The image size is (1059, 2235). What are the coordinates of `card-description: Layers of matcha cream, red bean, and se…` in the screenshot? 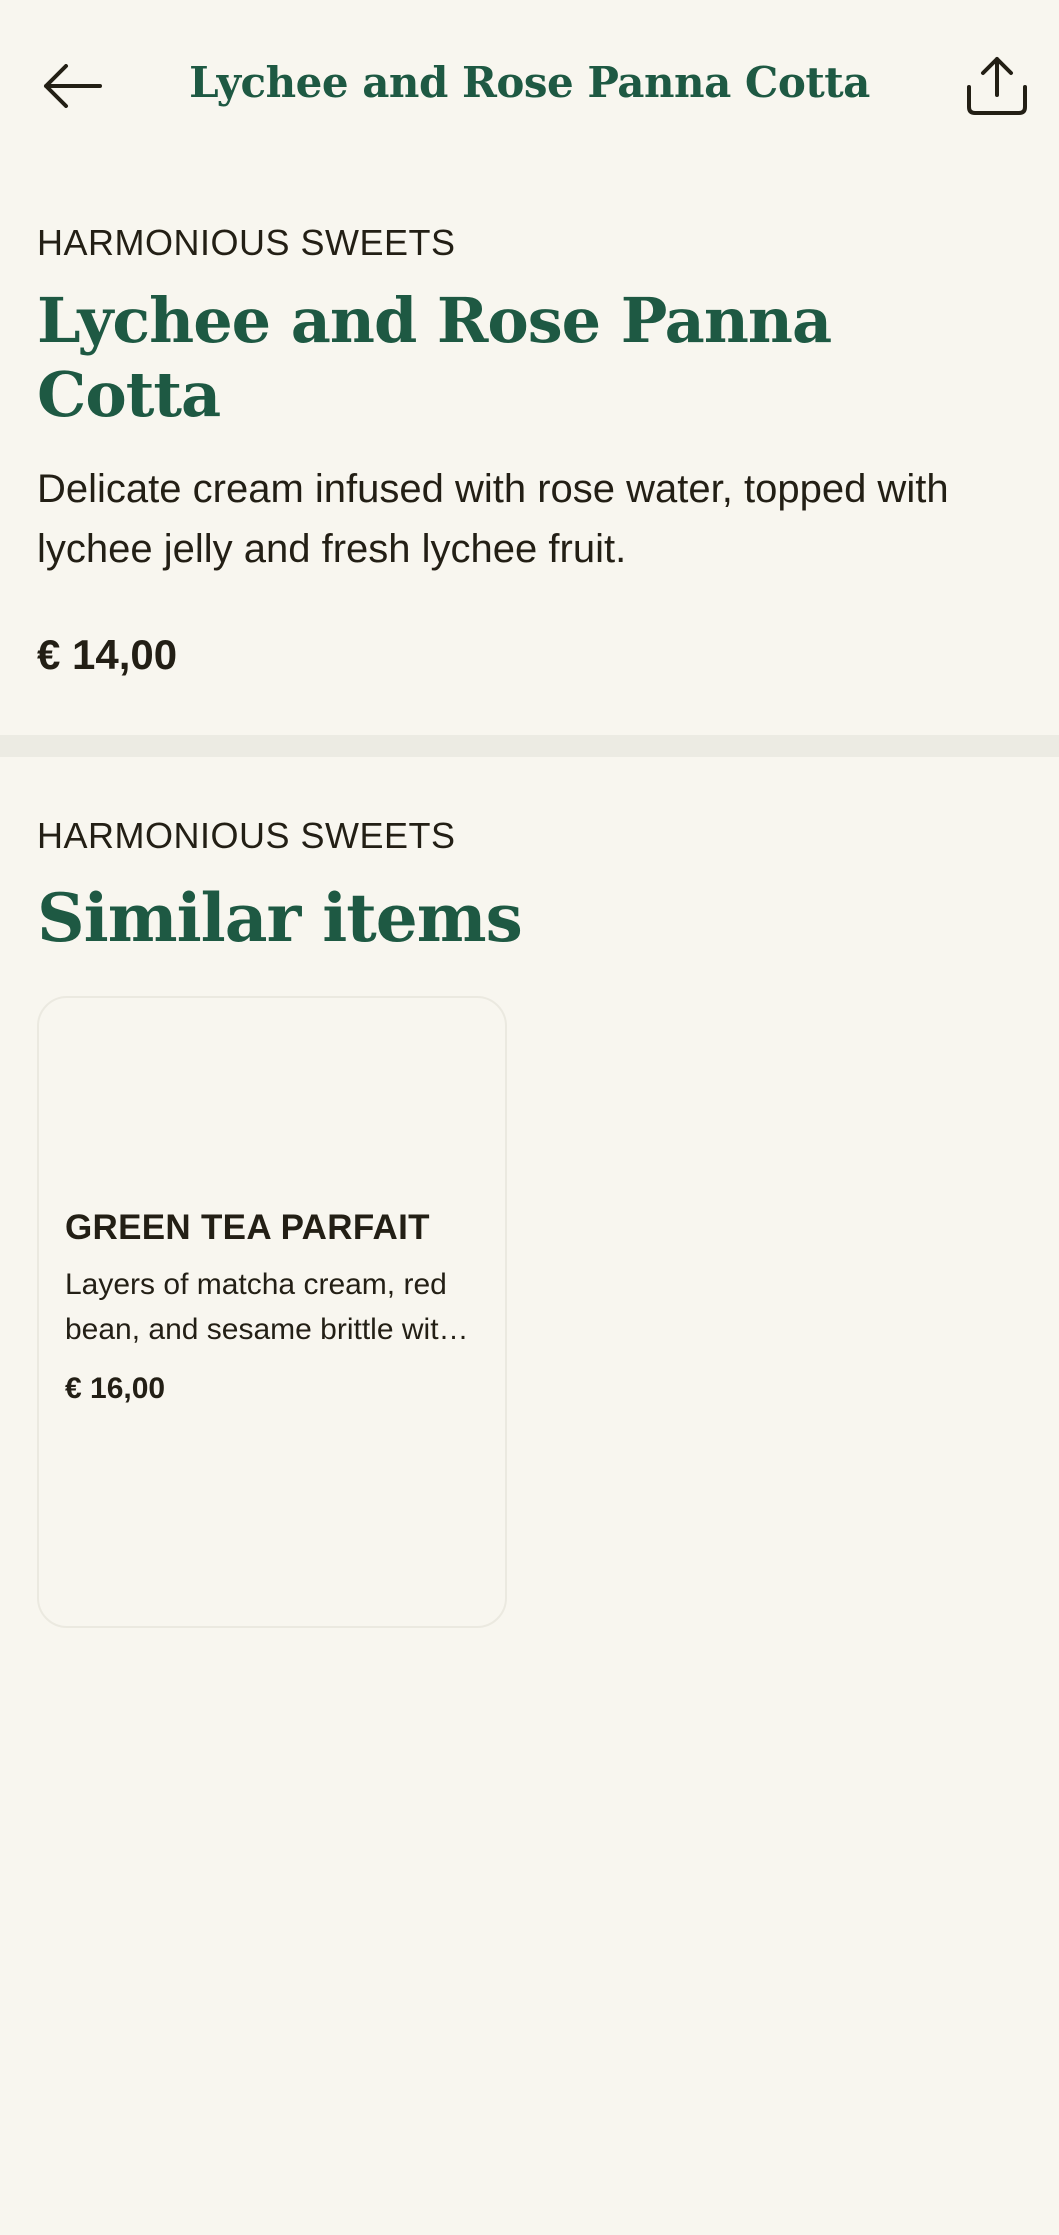 It's located at (260, 1306).